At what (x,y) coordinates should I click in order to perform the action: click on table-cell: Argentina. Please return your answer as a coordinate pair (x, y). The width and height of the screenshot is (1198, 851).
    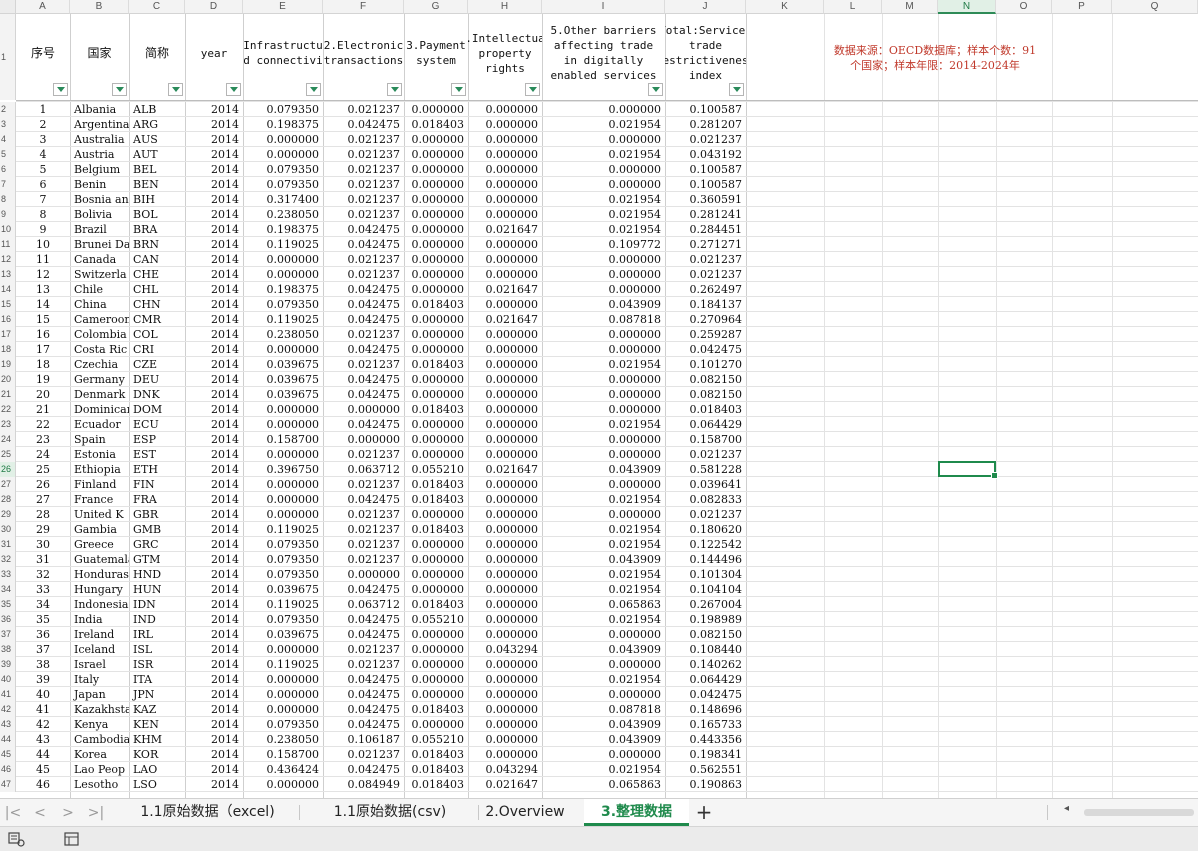
    Looking at the image, I should click on (99, 124).